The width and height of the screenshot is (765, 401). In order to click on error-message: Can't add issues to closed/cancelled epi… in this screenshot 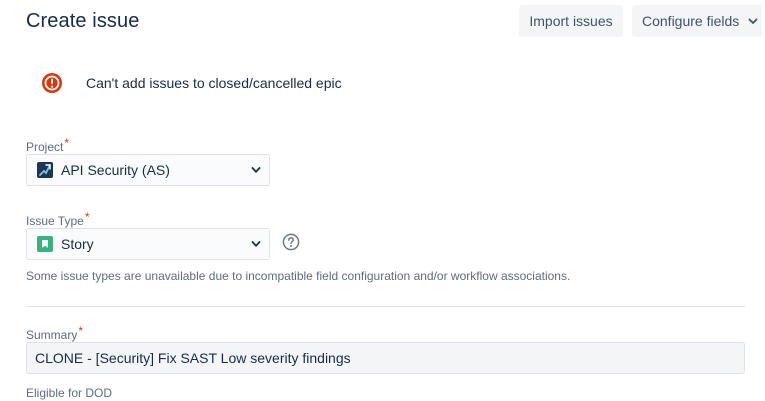, I will do `click(214, 83)`.